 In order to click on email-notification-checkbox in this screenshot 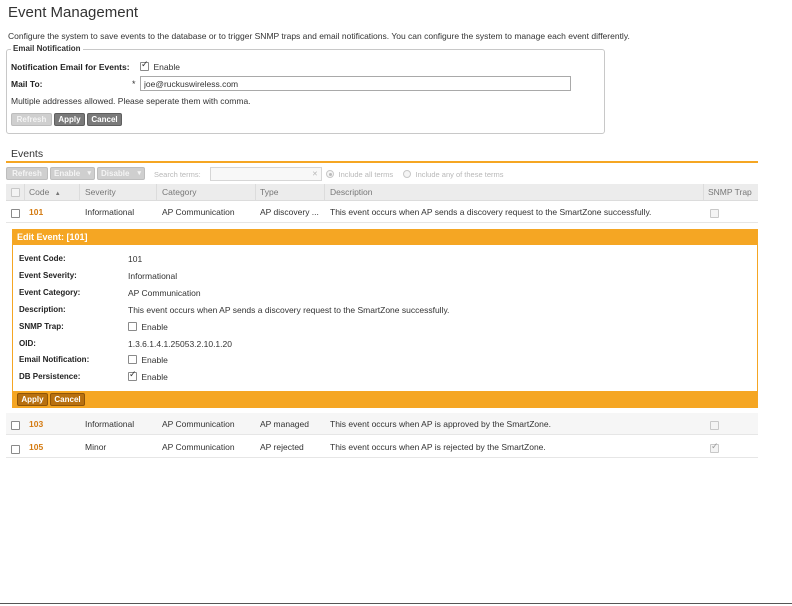, I will do `click(132, 359)`.